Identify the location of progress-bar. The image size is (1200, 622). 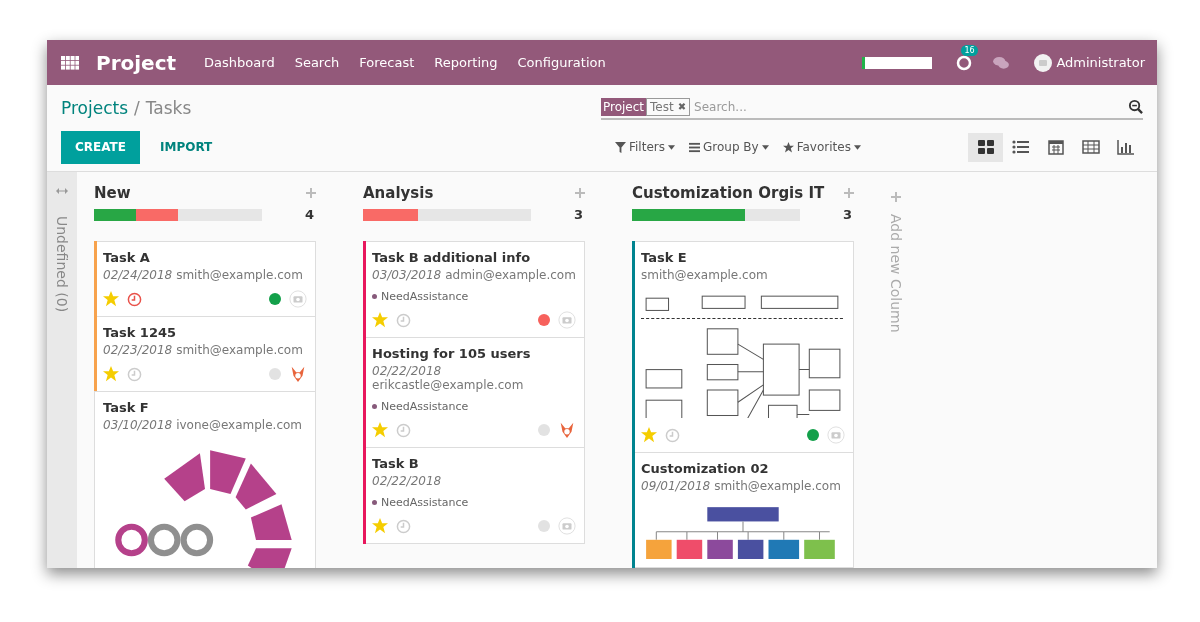
(897, 62).